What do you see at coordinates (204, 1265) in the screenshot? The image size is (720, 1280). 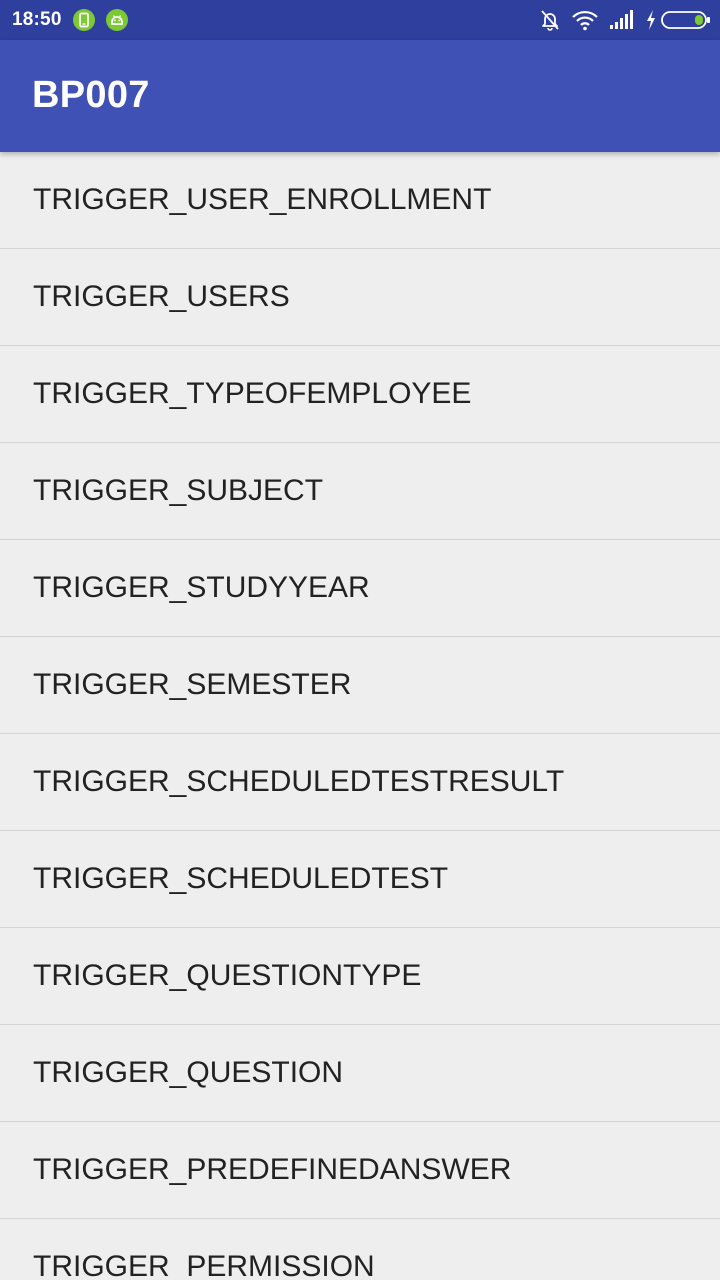 I see `list-item-label: TRIGGER_PERMISSION` at bounding box center [204, 1265].